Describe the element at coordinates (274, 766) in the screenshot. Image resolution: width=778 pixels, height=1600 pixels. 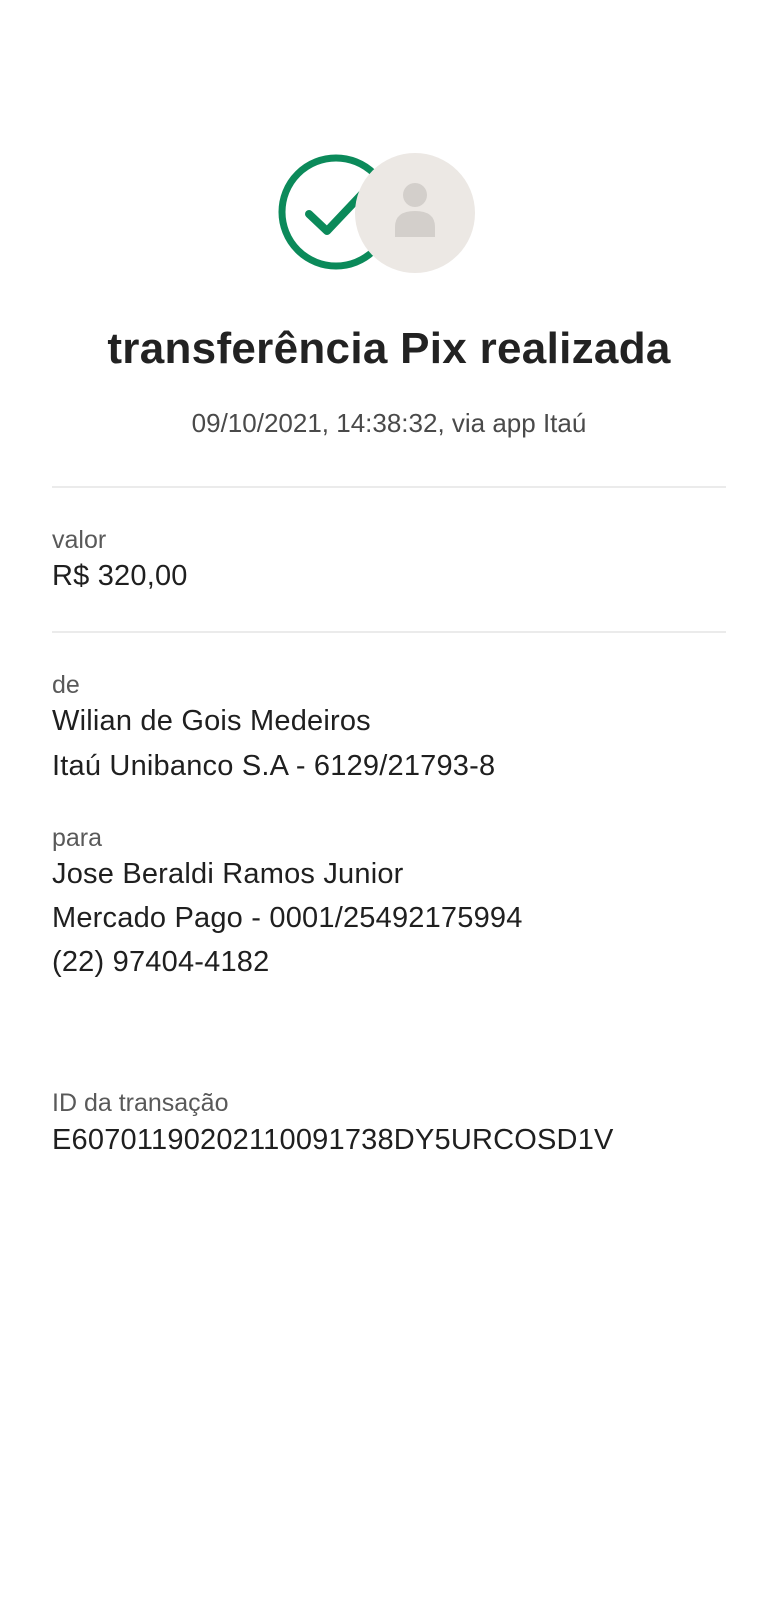
I see `from-bank: Itaú Unibanco S.A - 6129/21793-8` at that location.